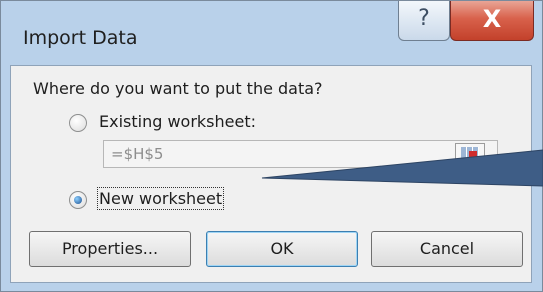 Image resolution: width=543 pixels, height=292 pixels. What do you see at coordinates (78, 123) in the screenshot?
I see `existing-worksheet-radio` at bounding box center [78, 123].